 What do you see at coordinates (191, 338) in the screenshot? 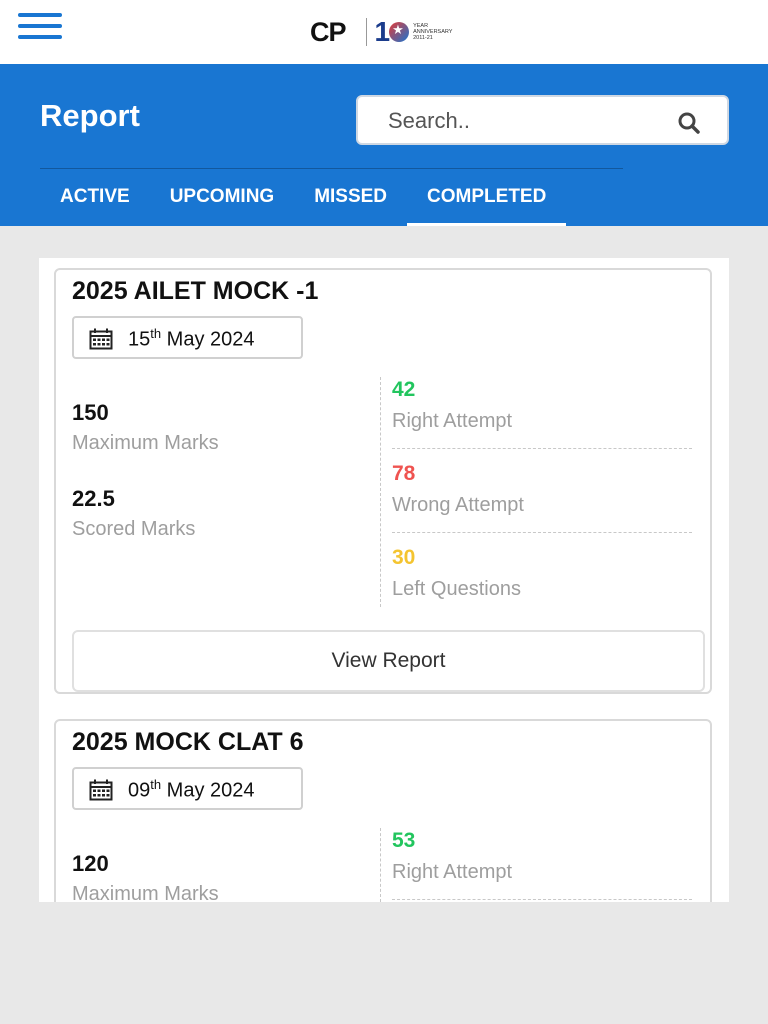
I see `report-date: 15th May 2024` at bounding box center [191, 338].